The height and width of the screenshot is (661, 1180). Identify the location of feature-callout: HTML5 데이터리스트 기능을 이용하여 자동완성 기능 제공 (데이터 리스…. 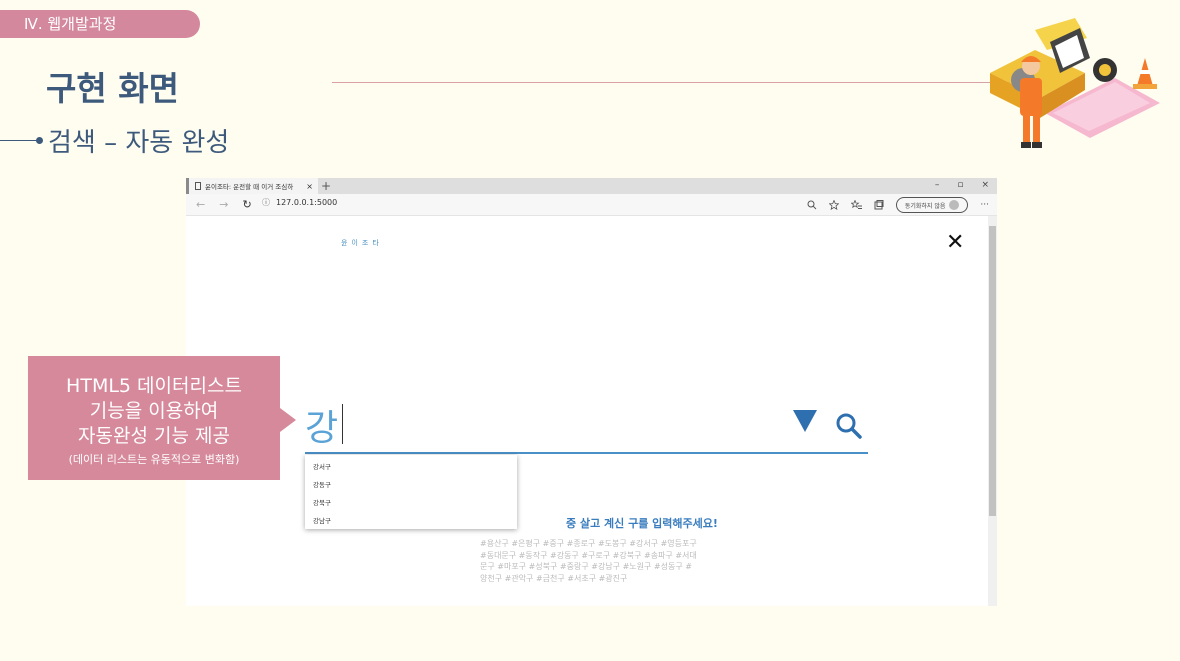
(154, 418).